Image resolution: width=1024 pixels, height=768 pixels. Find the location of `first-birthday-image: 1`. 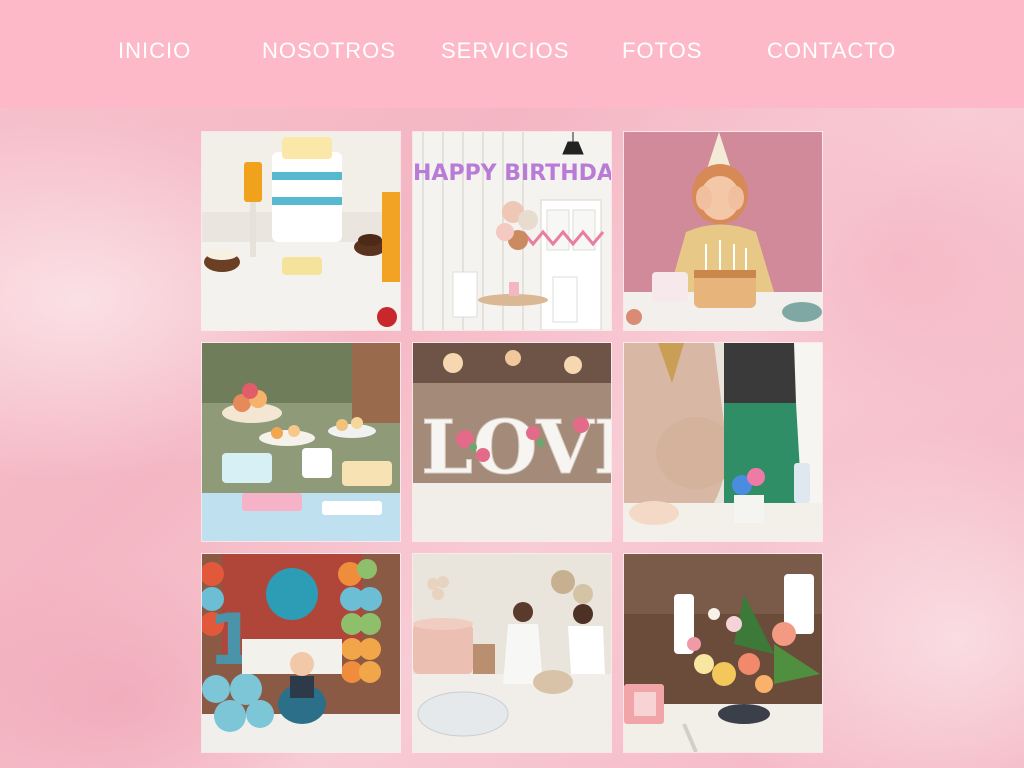

first-birthday-image: 1 is located at coordinates (301, 653).